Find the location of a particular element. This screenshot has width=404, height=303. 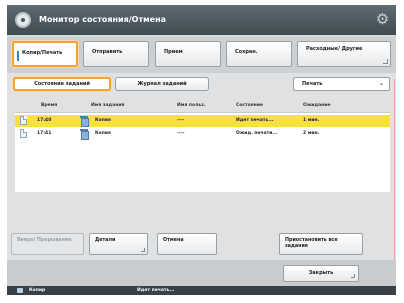

col-time: Время is located at coordinates (49, 105).